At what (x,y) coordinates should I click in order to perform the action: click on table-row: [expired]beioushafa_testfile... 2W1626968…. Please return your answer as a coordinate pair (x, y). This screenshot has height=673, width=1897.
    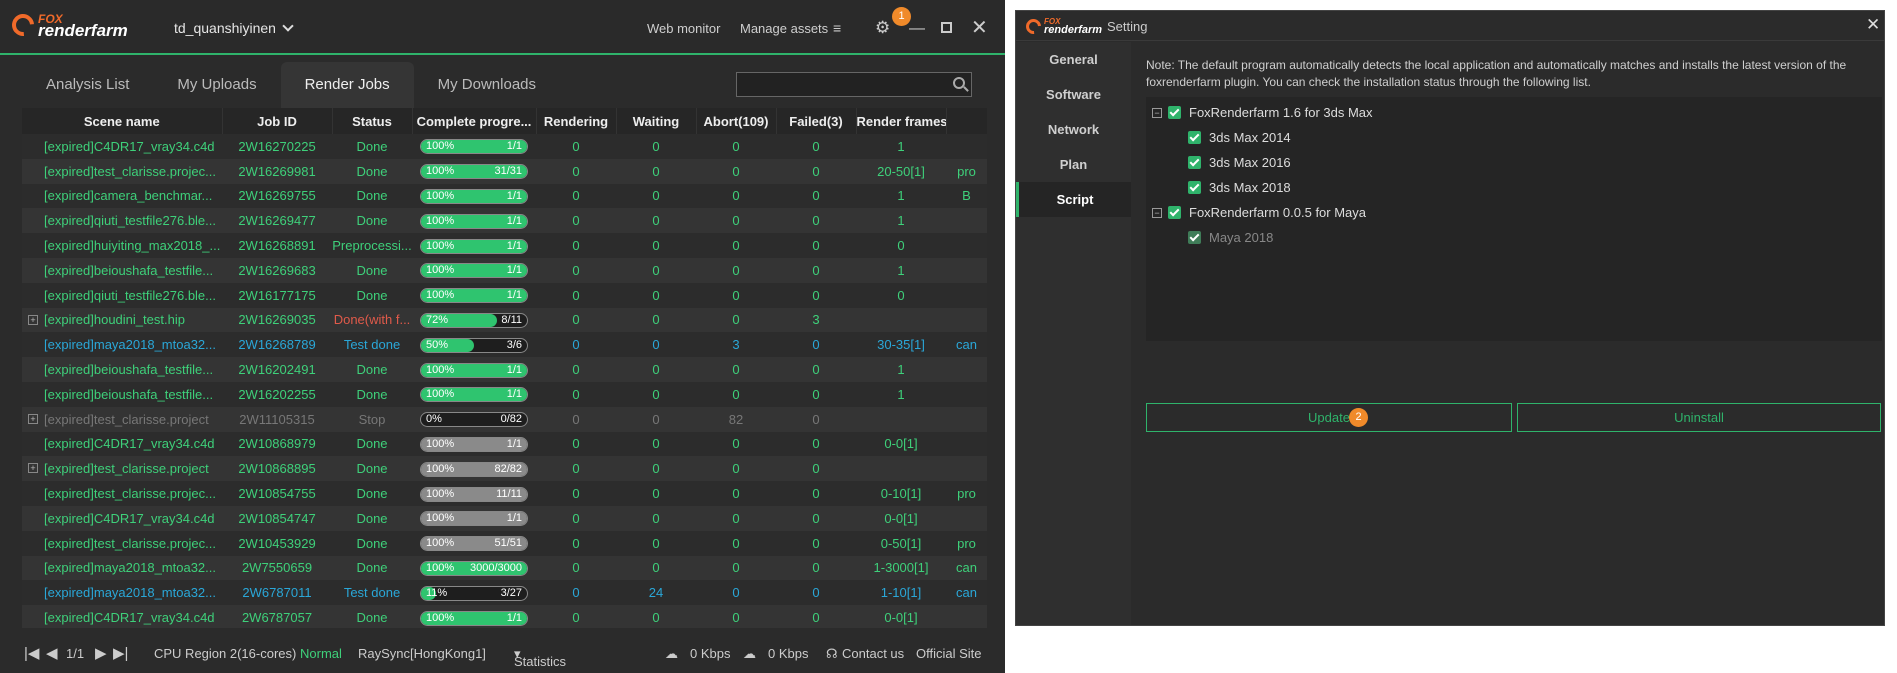
    Looking at the image, I should click on (504, 270).